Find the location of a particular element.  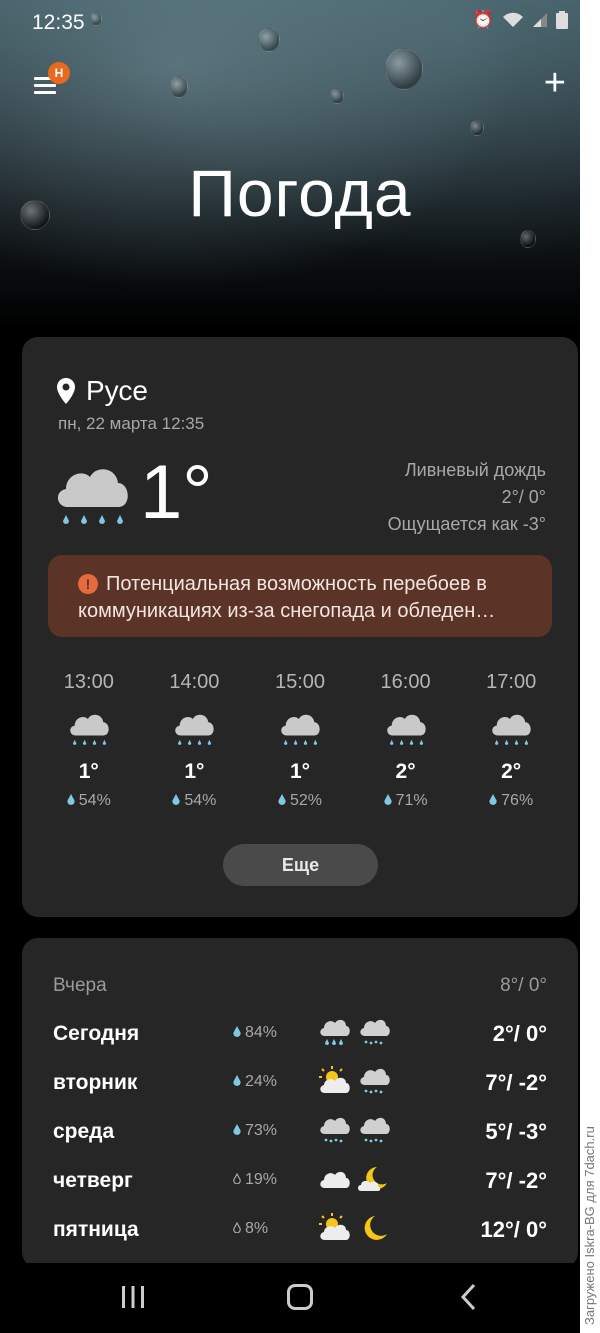

day-name: пятница is located at coordinates (96, 1229).